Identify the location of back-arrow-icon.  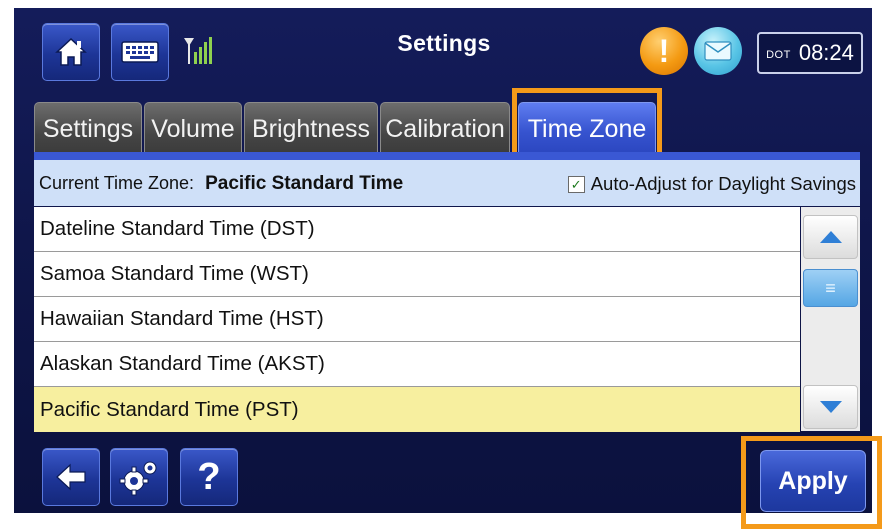
(71, 477).